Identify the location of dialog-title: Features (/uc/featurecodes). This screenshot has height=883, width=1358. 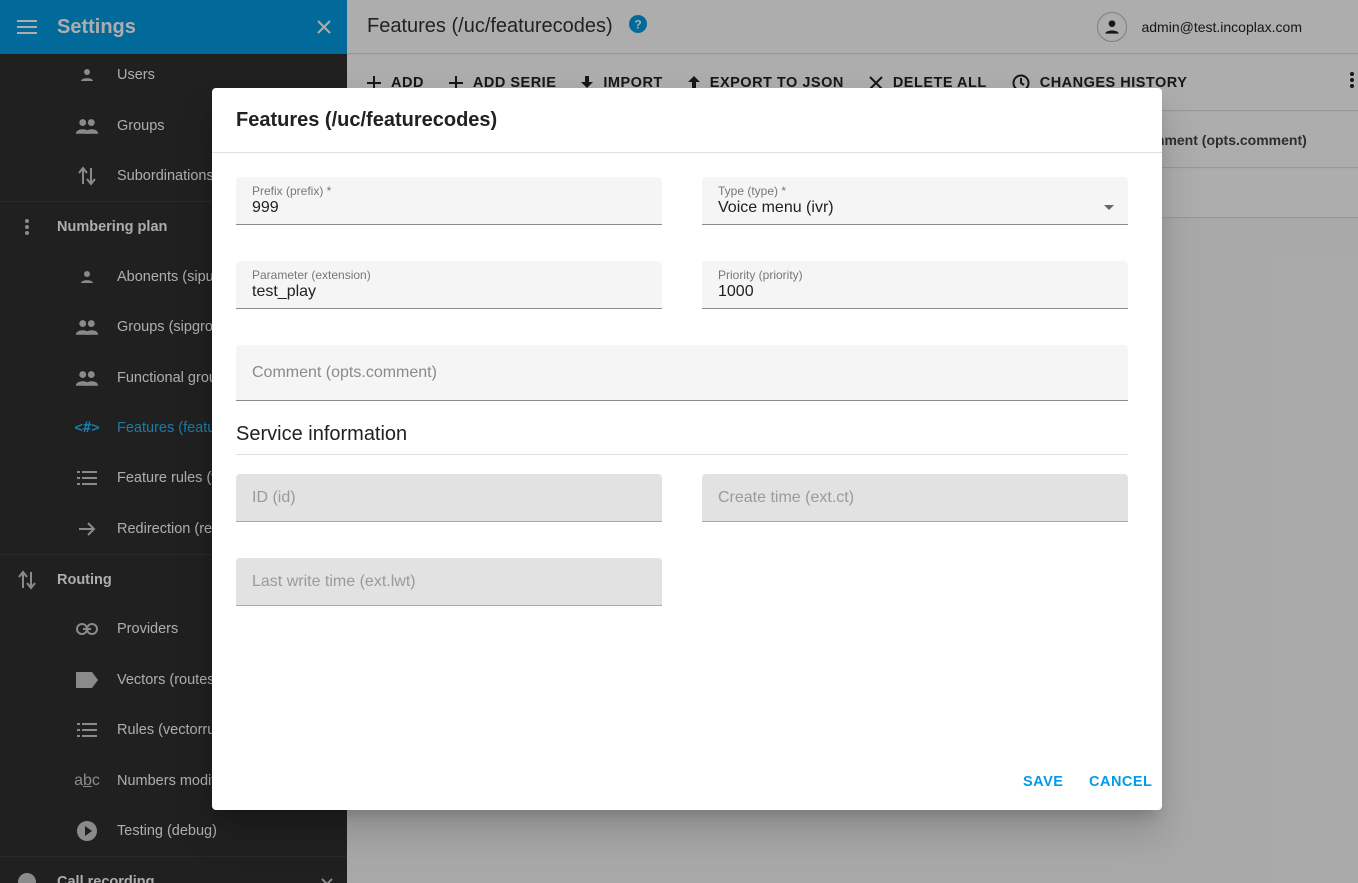
(687, 120).